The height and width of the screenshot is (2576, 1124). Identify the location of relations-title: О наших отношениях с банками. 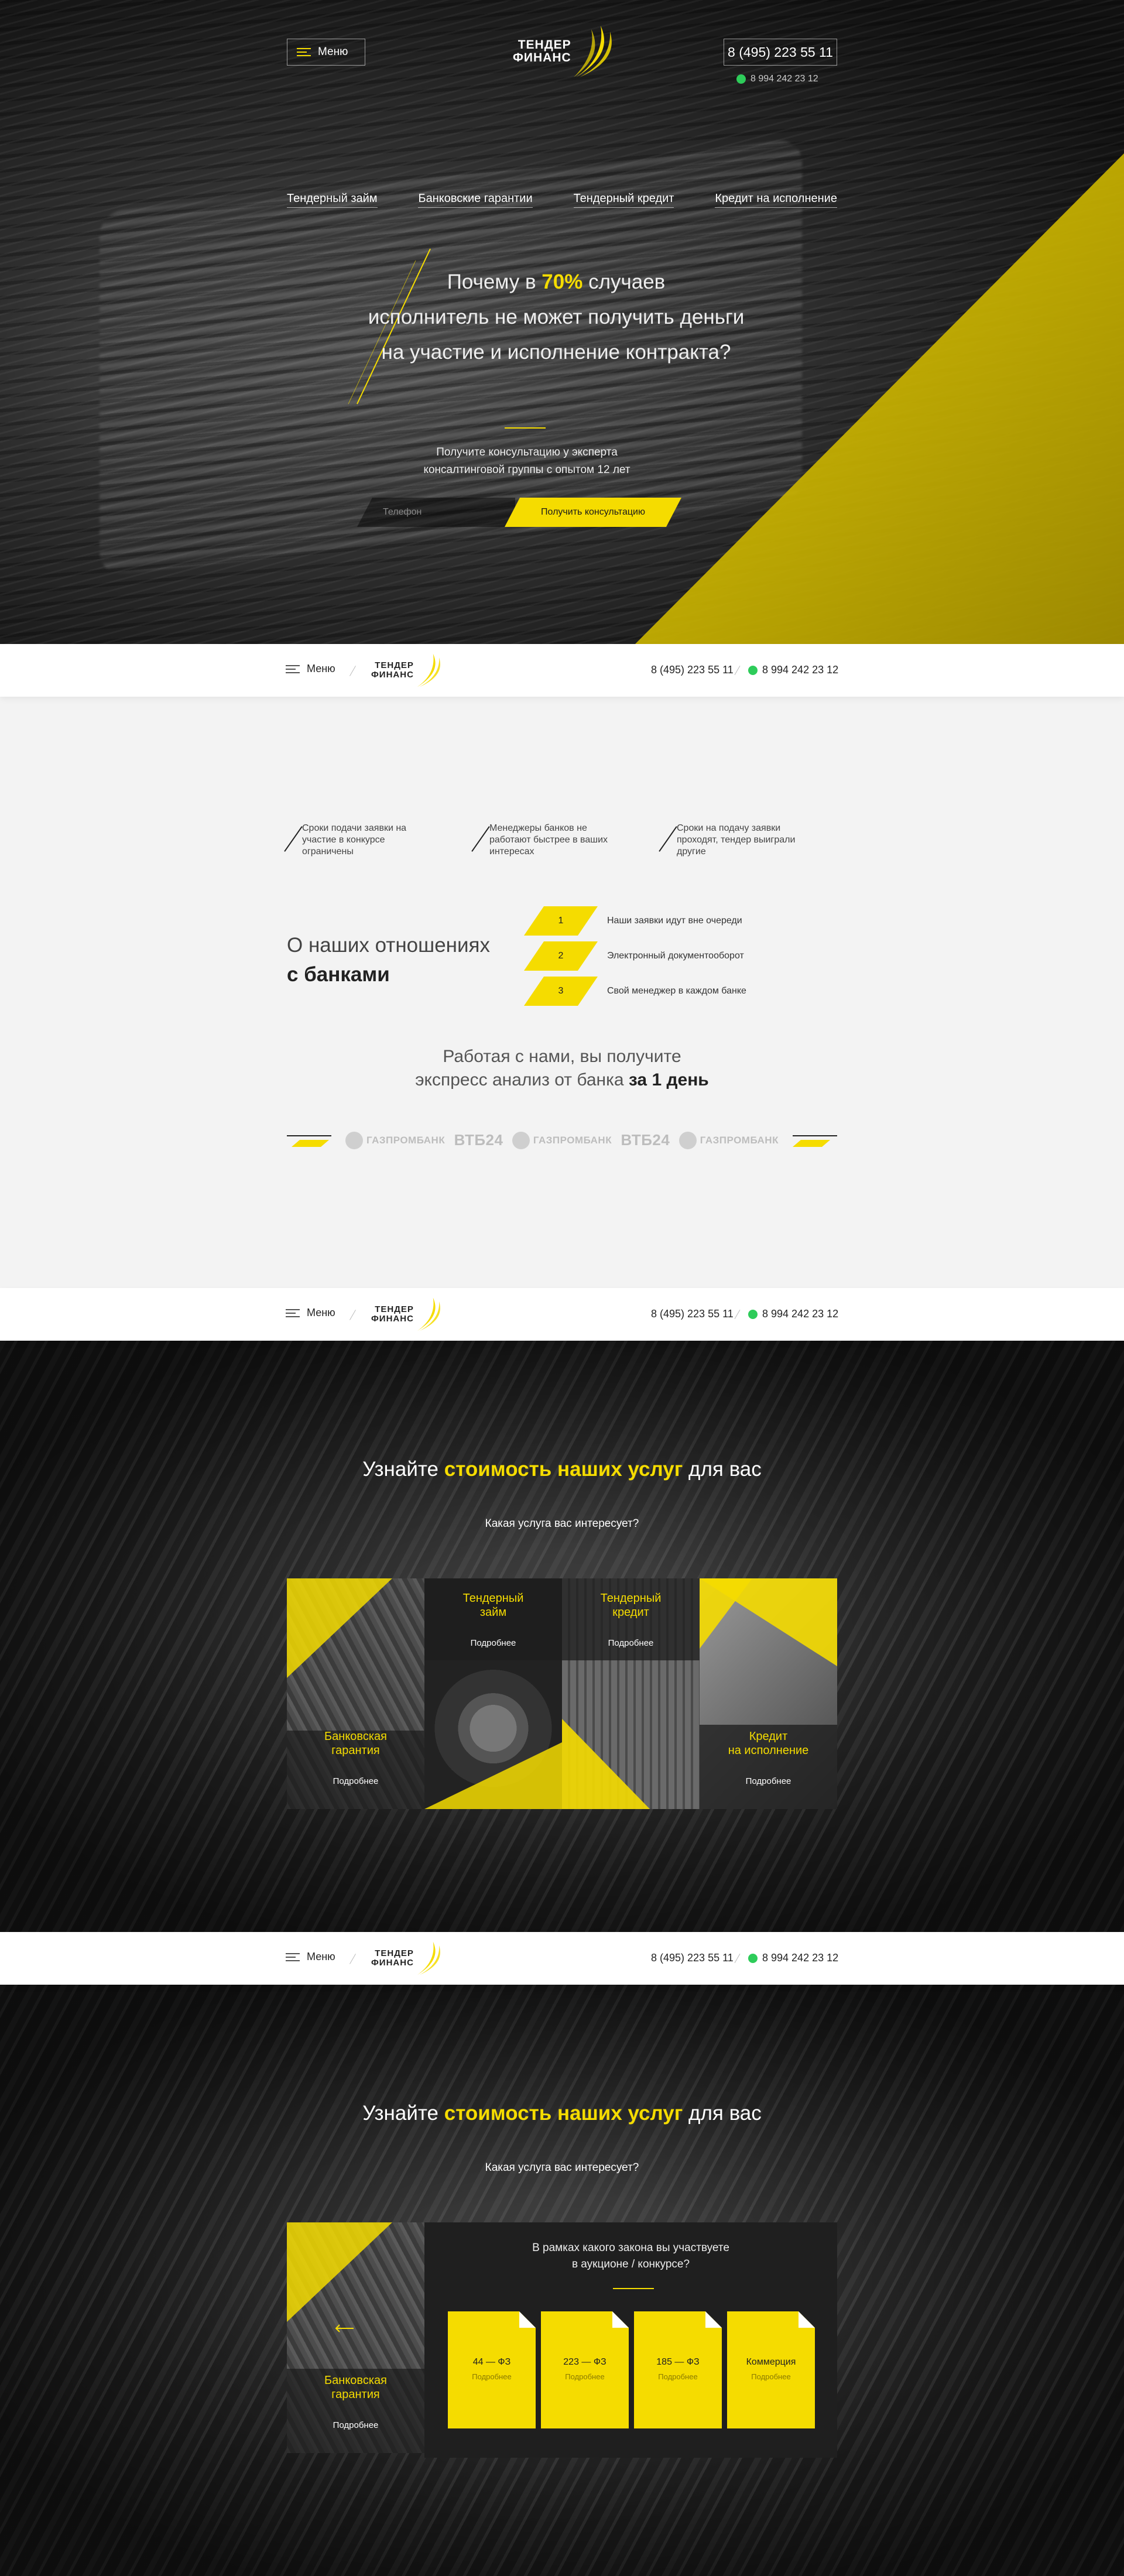
(389, 960).